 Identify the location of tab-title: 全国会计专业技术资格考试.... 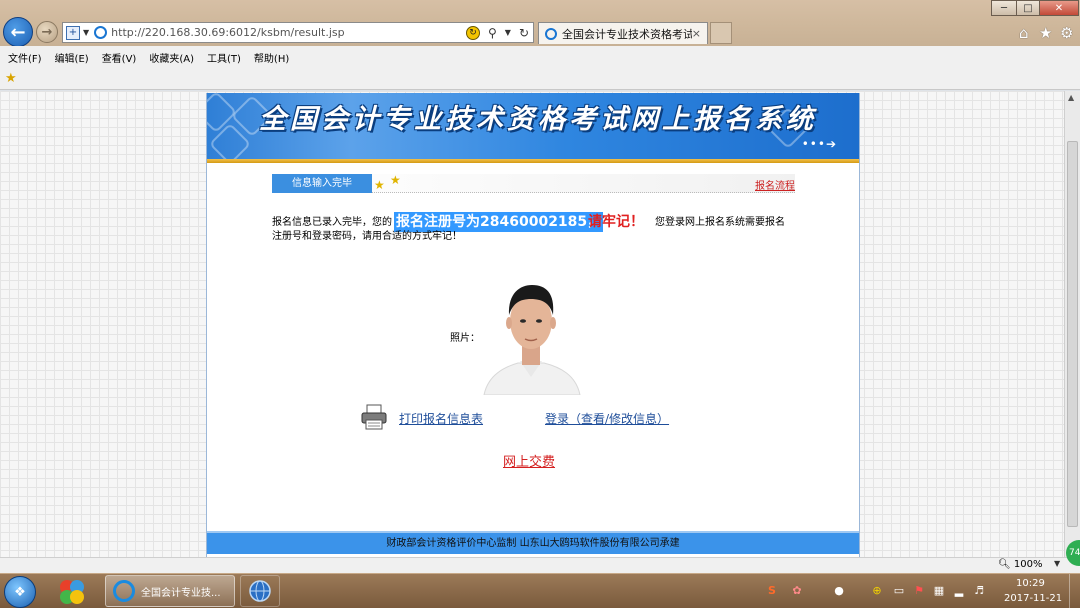
(627, 34).